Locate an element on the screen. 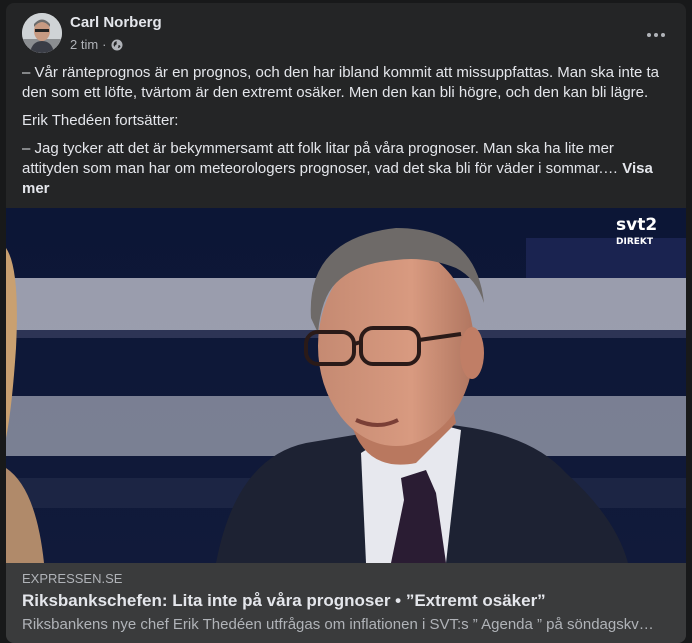 The width and height of the screenshot is (692, 643). link-domain: EXPRESSEN.SE is located at coordinates (72, 578).